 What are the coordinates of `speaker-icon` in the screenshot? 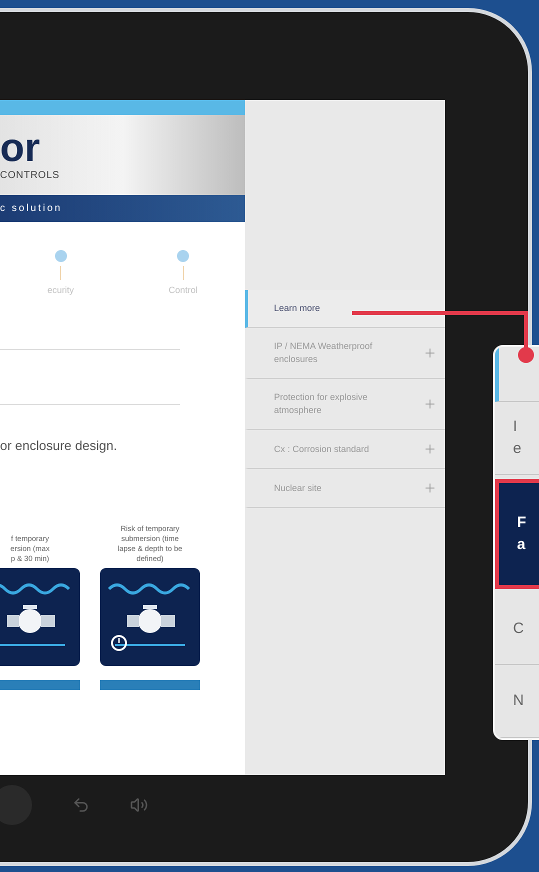 It's located at (139, 805).